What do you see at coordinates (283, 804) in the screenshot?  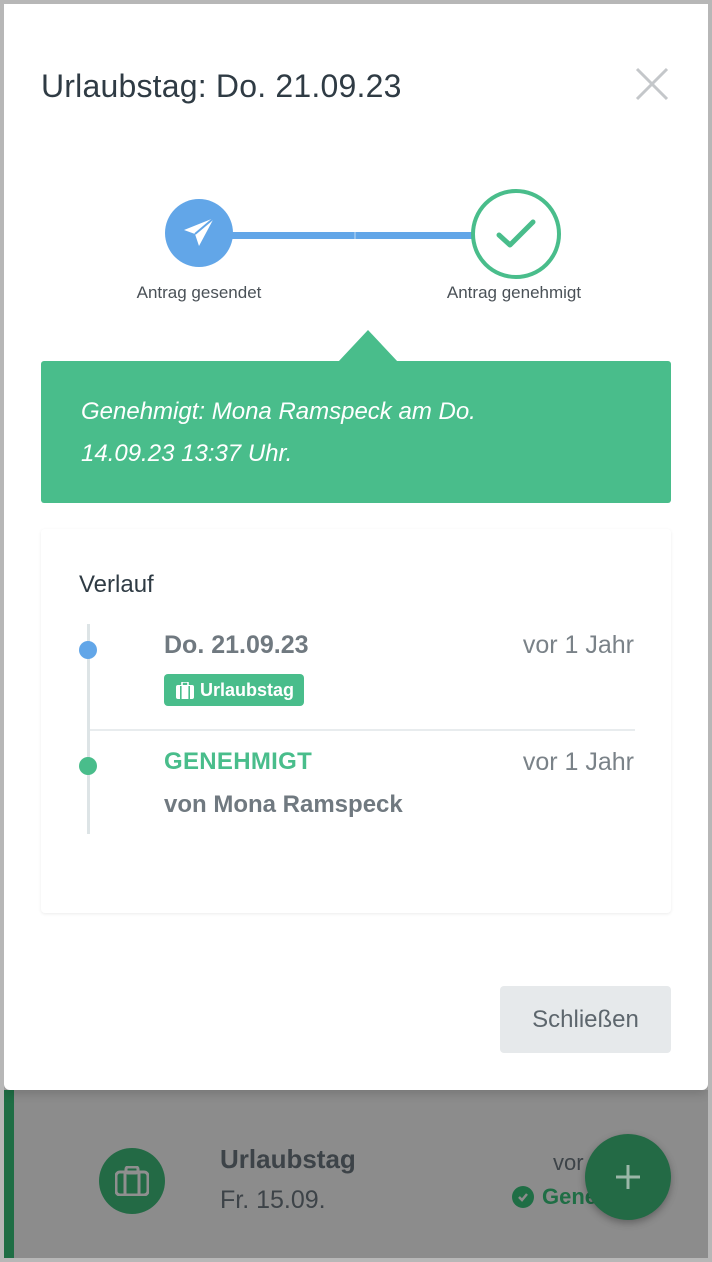 I see `history-entry-approver: von Mona Ramspeck` at bounding box center [283, 804].